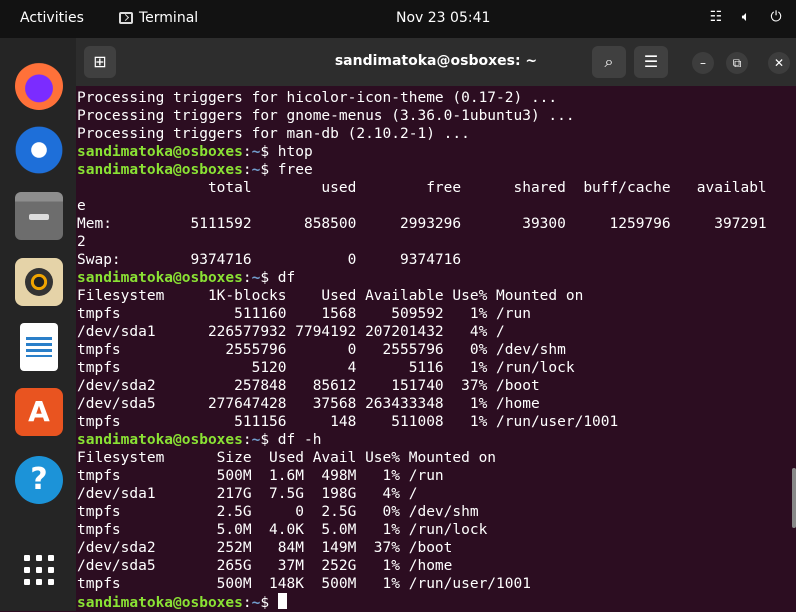  What do you see at coordinates (39, 480) in the screenshot?
I see `help-icon: ?` at bounding box center [39, 480].